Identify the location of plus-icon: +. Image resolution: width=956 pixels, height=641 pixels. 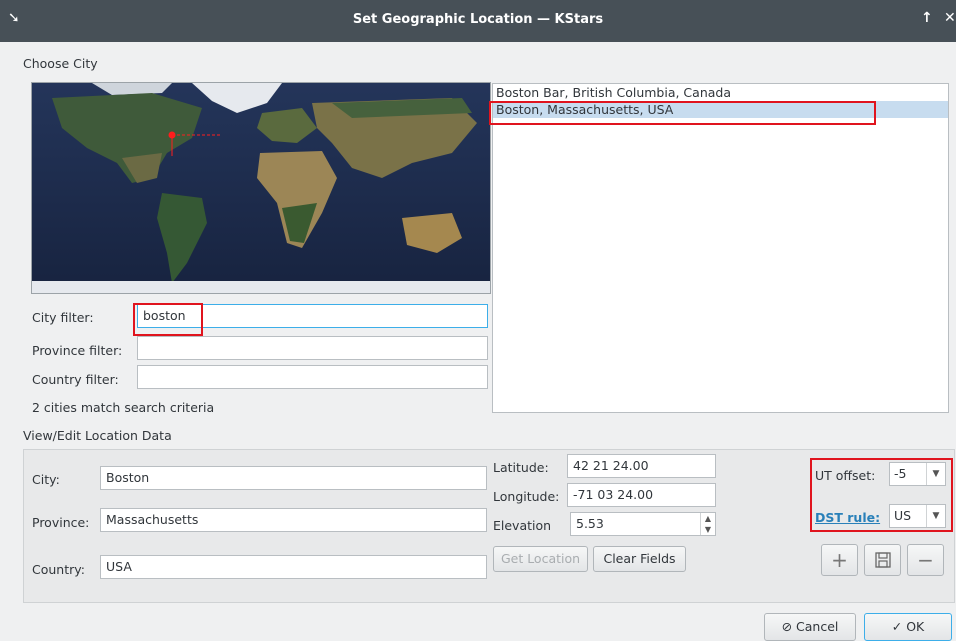
(839, 560).